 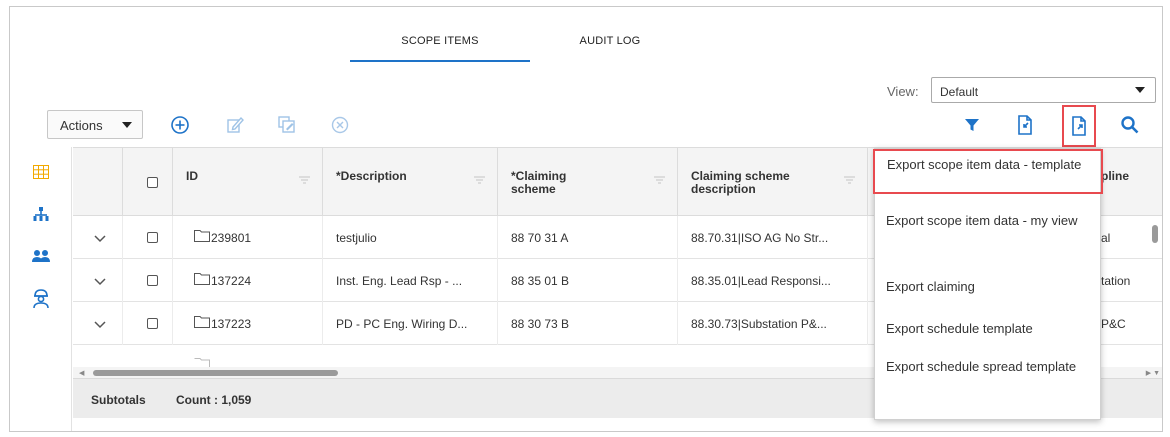 I want to click on menu-item-export-claiming: Export claiming, so click(x=988, y=286).